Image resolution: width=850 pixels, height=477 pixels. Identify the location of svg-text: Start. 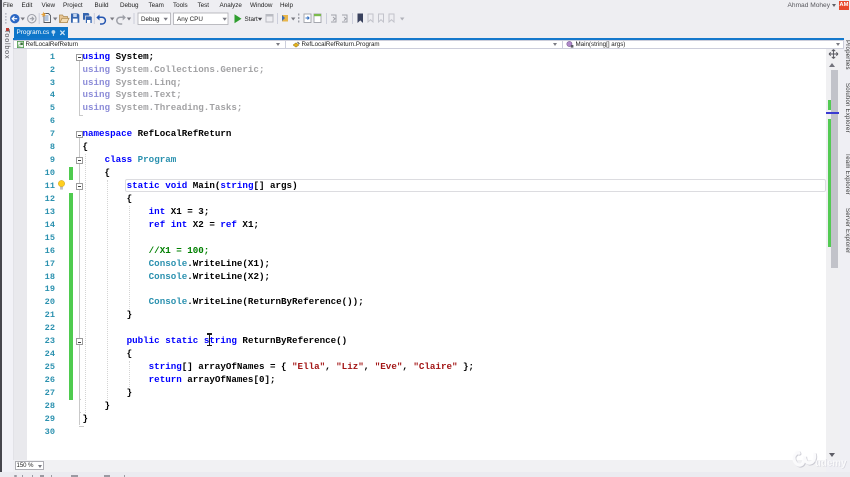
(252, 19).